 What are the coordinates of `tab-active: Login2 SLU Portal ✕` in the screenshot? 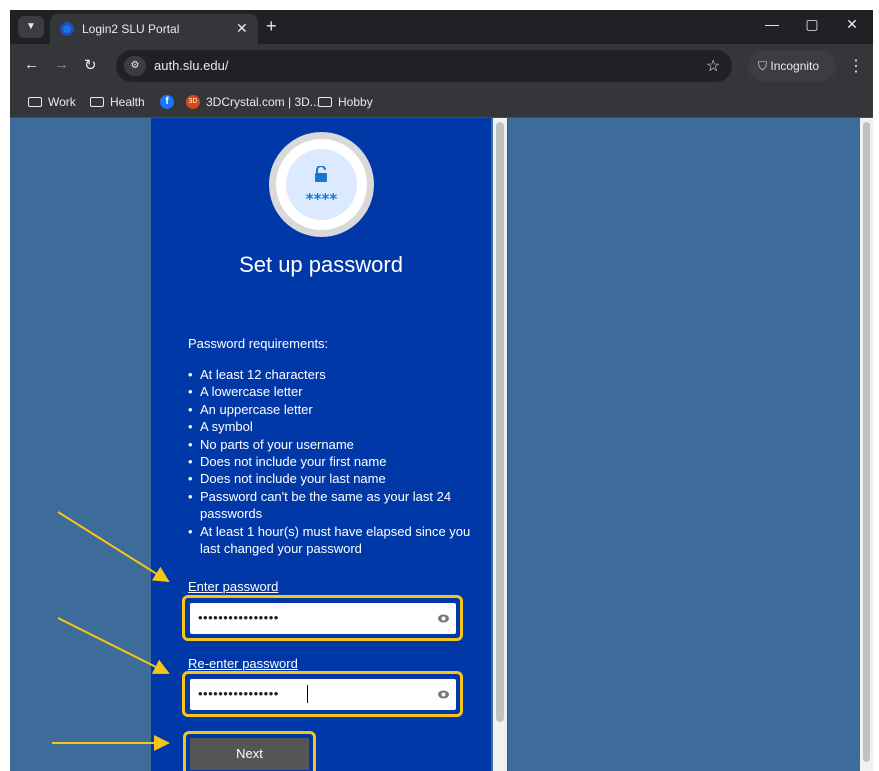 It's located at (154, 29).